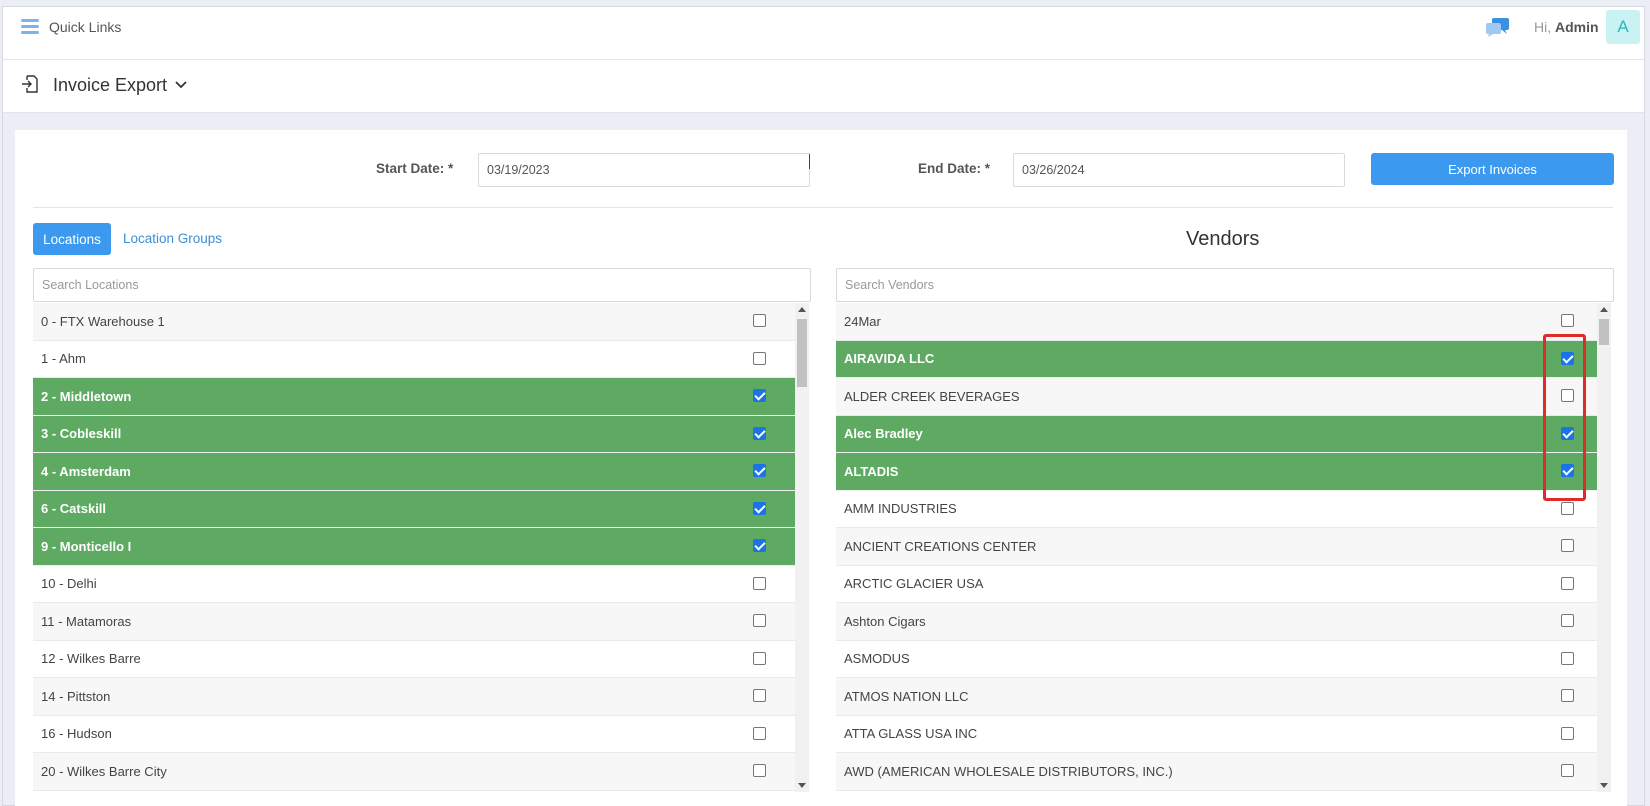  I want to click on vendor-row: Alec Bradley, so click(1216, 434).